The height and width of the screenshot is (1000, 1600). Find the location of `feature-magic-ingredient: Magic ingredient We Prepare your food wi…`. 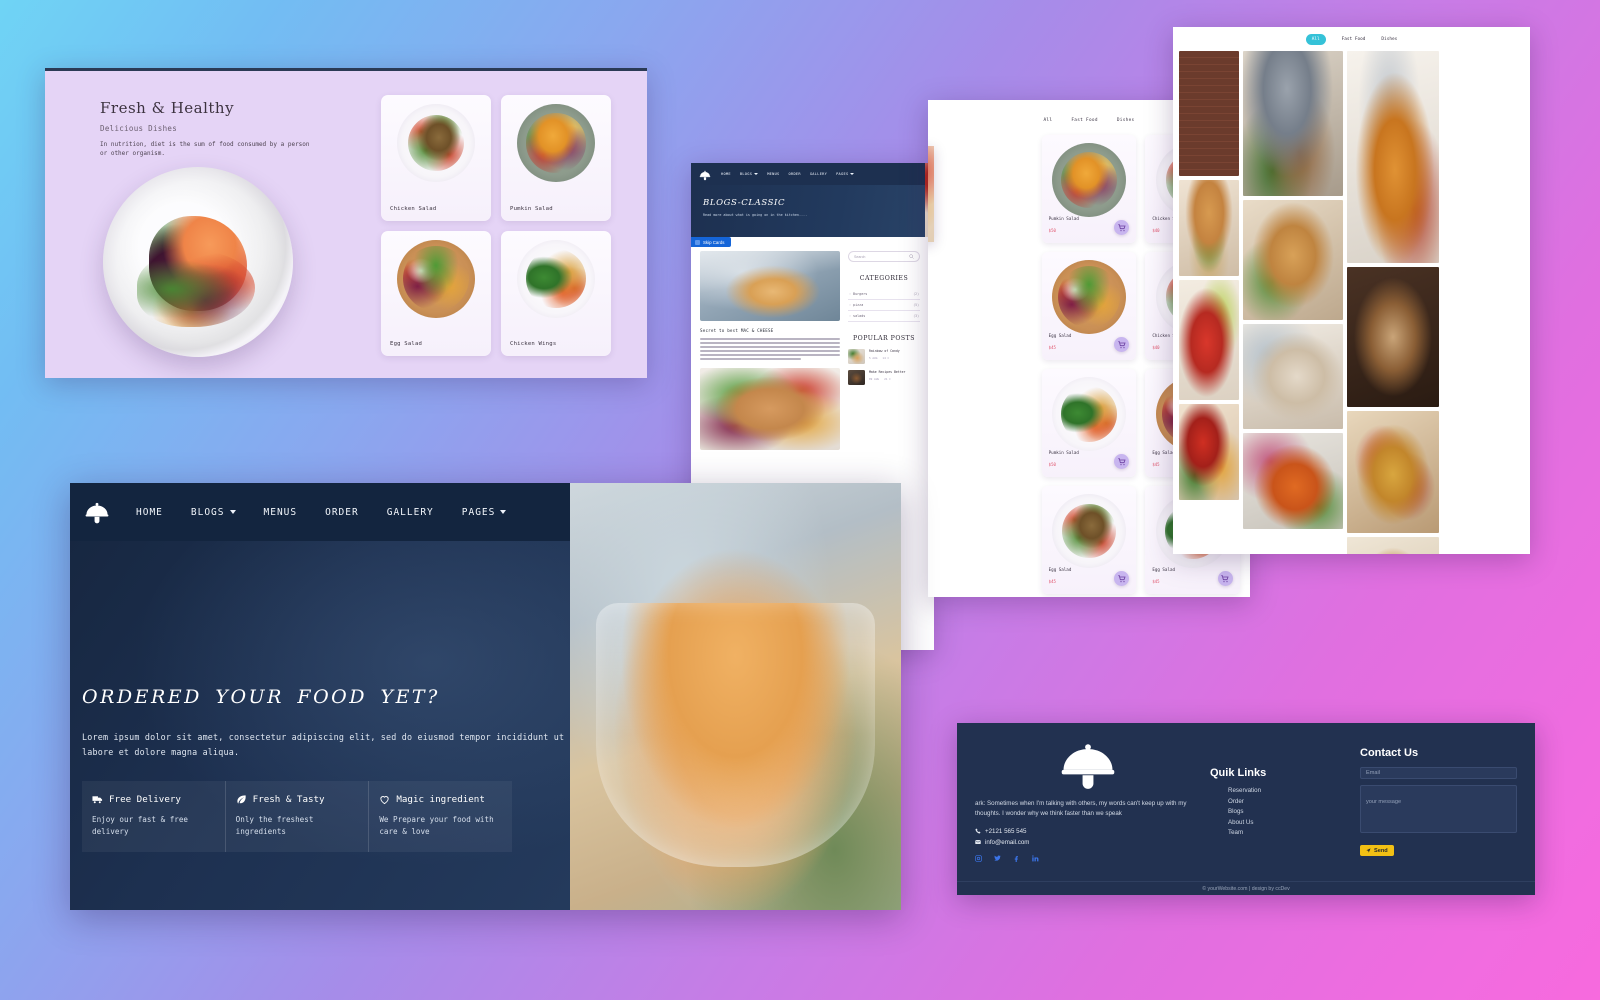

feature-magic-ingredient: Magic ingredient We Prepare your food wi… is located at coordinates (441, 816).